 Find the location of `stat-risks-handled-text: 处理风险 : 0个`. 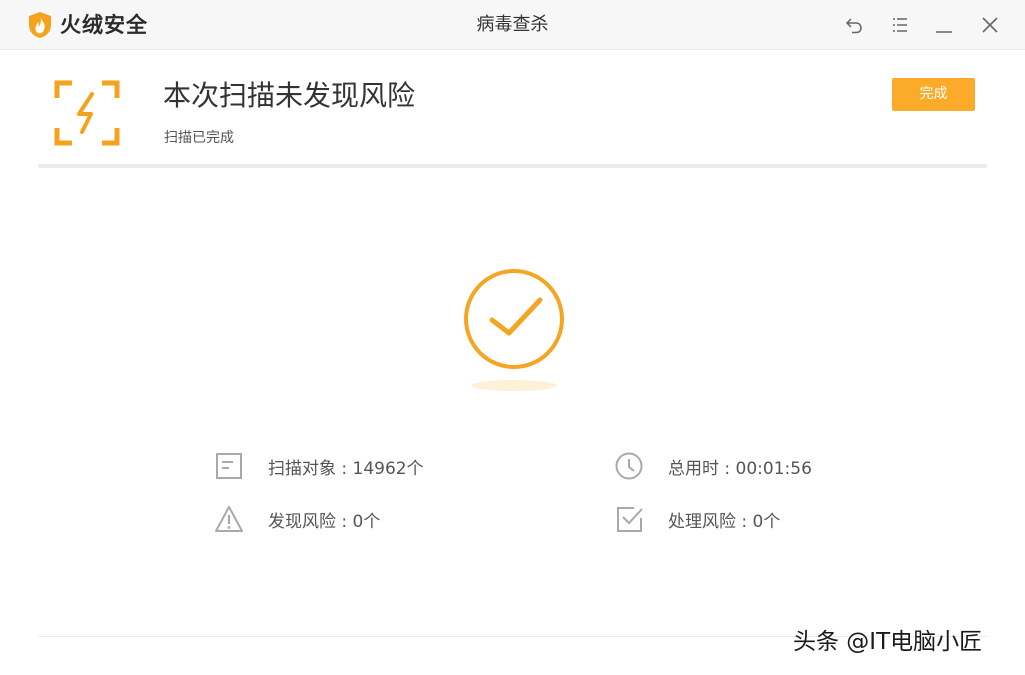

stat-risks-handled-text: 处理风险 : 0个 is located at coordinates (724, 521).